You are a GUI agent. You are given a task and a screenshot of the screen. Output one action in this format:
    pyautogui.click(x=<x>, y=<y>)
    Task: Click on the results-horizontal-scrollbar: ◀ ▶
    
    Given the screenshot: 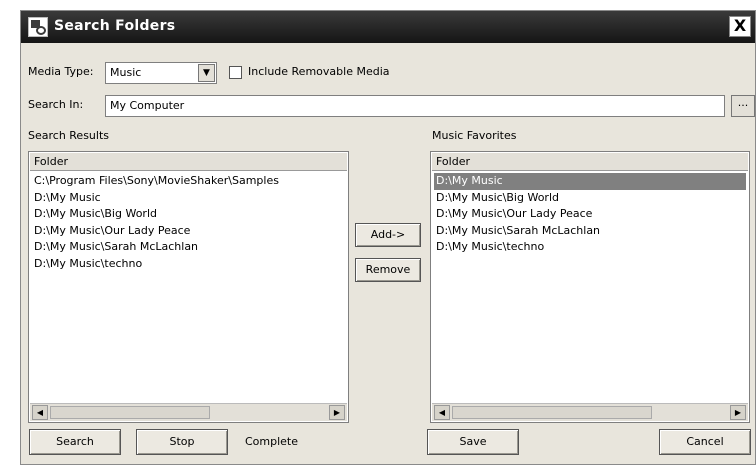 What is the action you would take?
    pyautogui.click(x=188, y=412)
    